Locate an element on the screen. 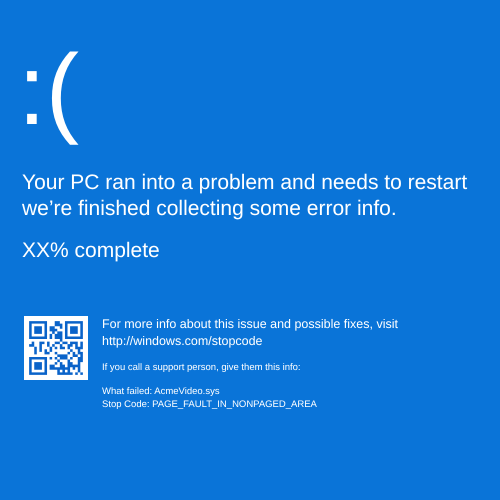  error-message: Your PC ran into a problem and needs to restart is located at coordinates (245, 183).